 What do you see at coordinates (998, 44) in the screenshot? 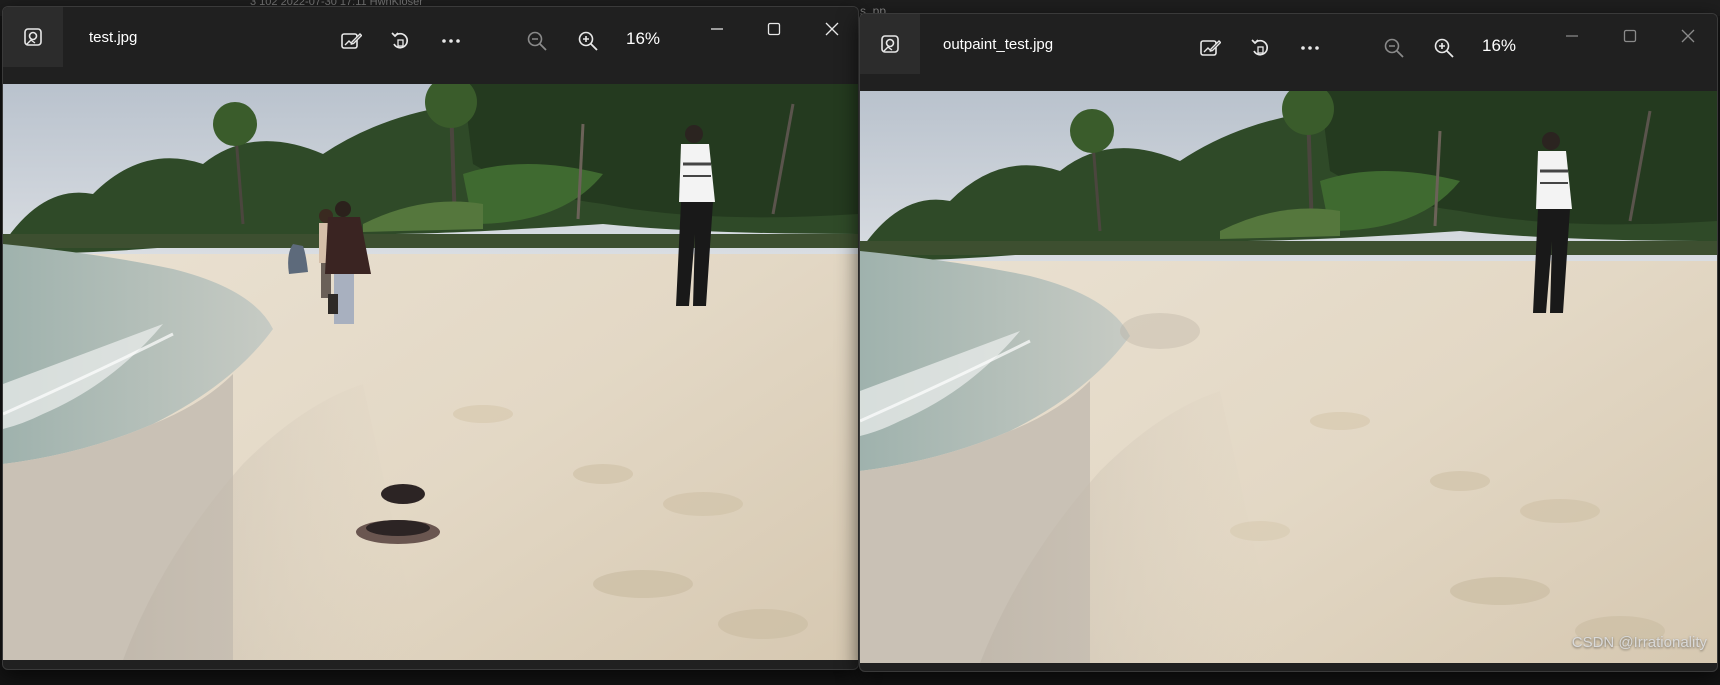
I see `window-title: outpaint_test.jpg` at bounding box center [998, 44].